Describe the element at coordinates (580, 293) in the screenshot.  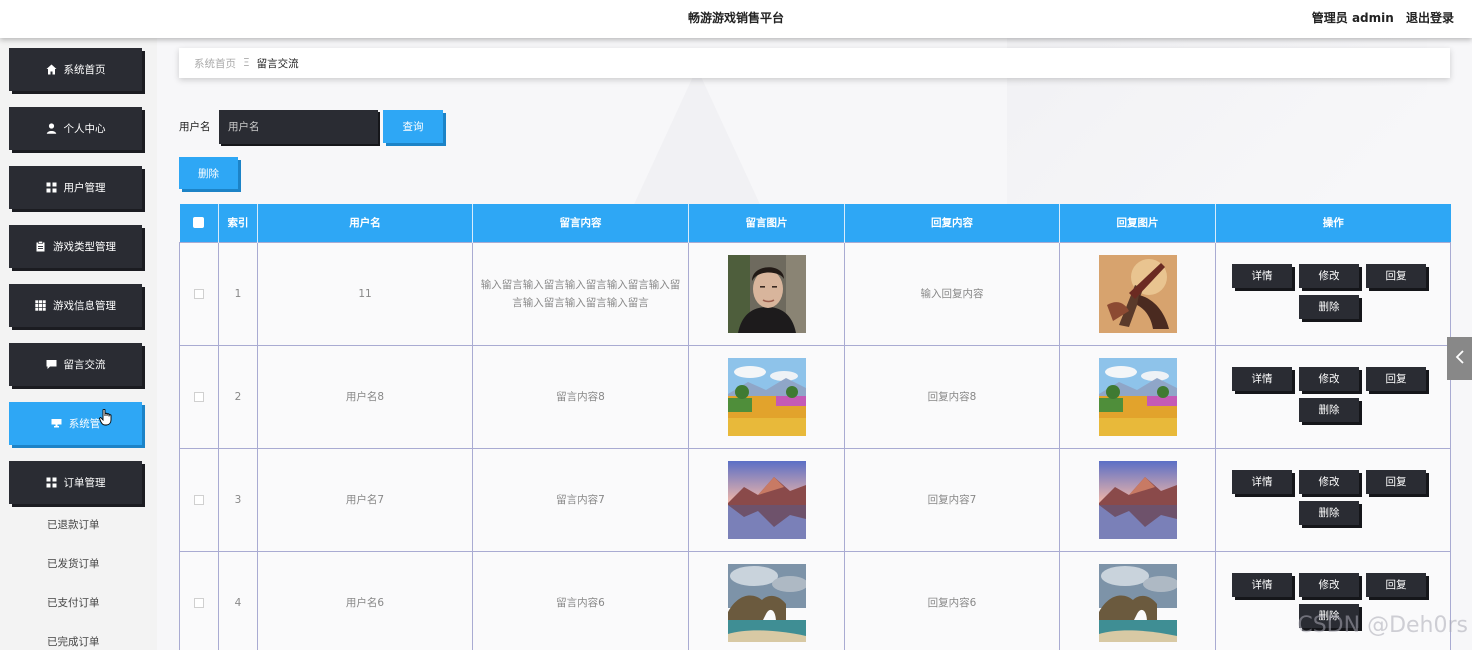
I see `row-message: 输入留言输入留言输入留言输入留言输入留言输入留言输入留言输入留言` at that location.